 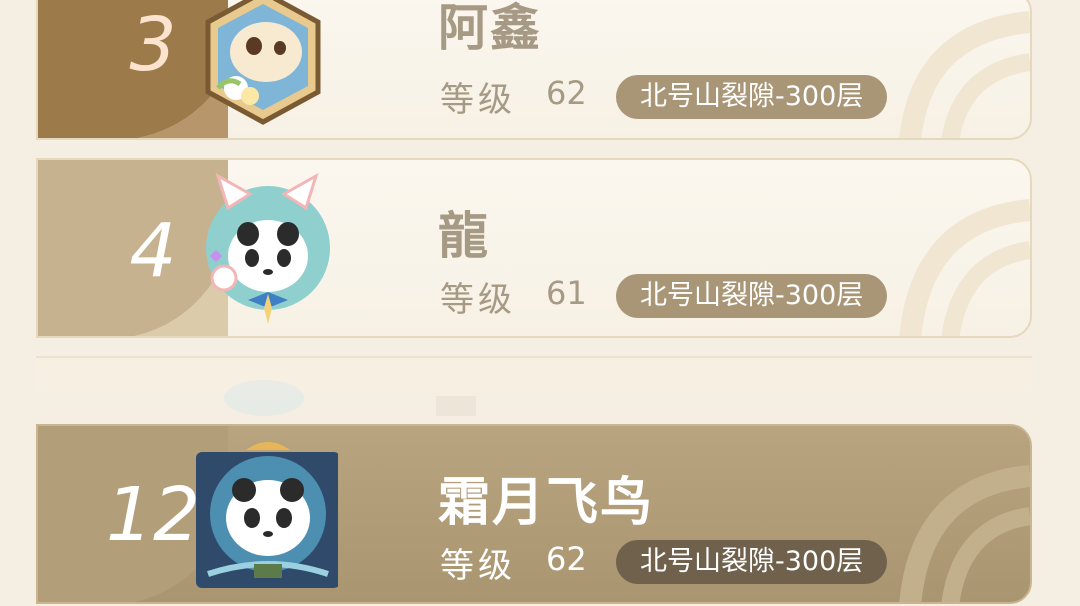 What do you see at coordinates (264, 511) in the screenshot?
I see `panda-avatar-icon` at bounding box center [264, 511].